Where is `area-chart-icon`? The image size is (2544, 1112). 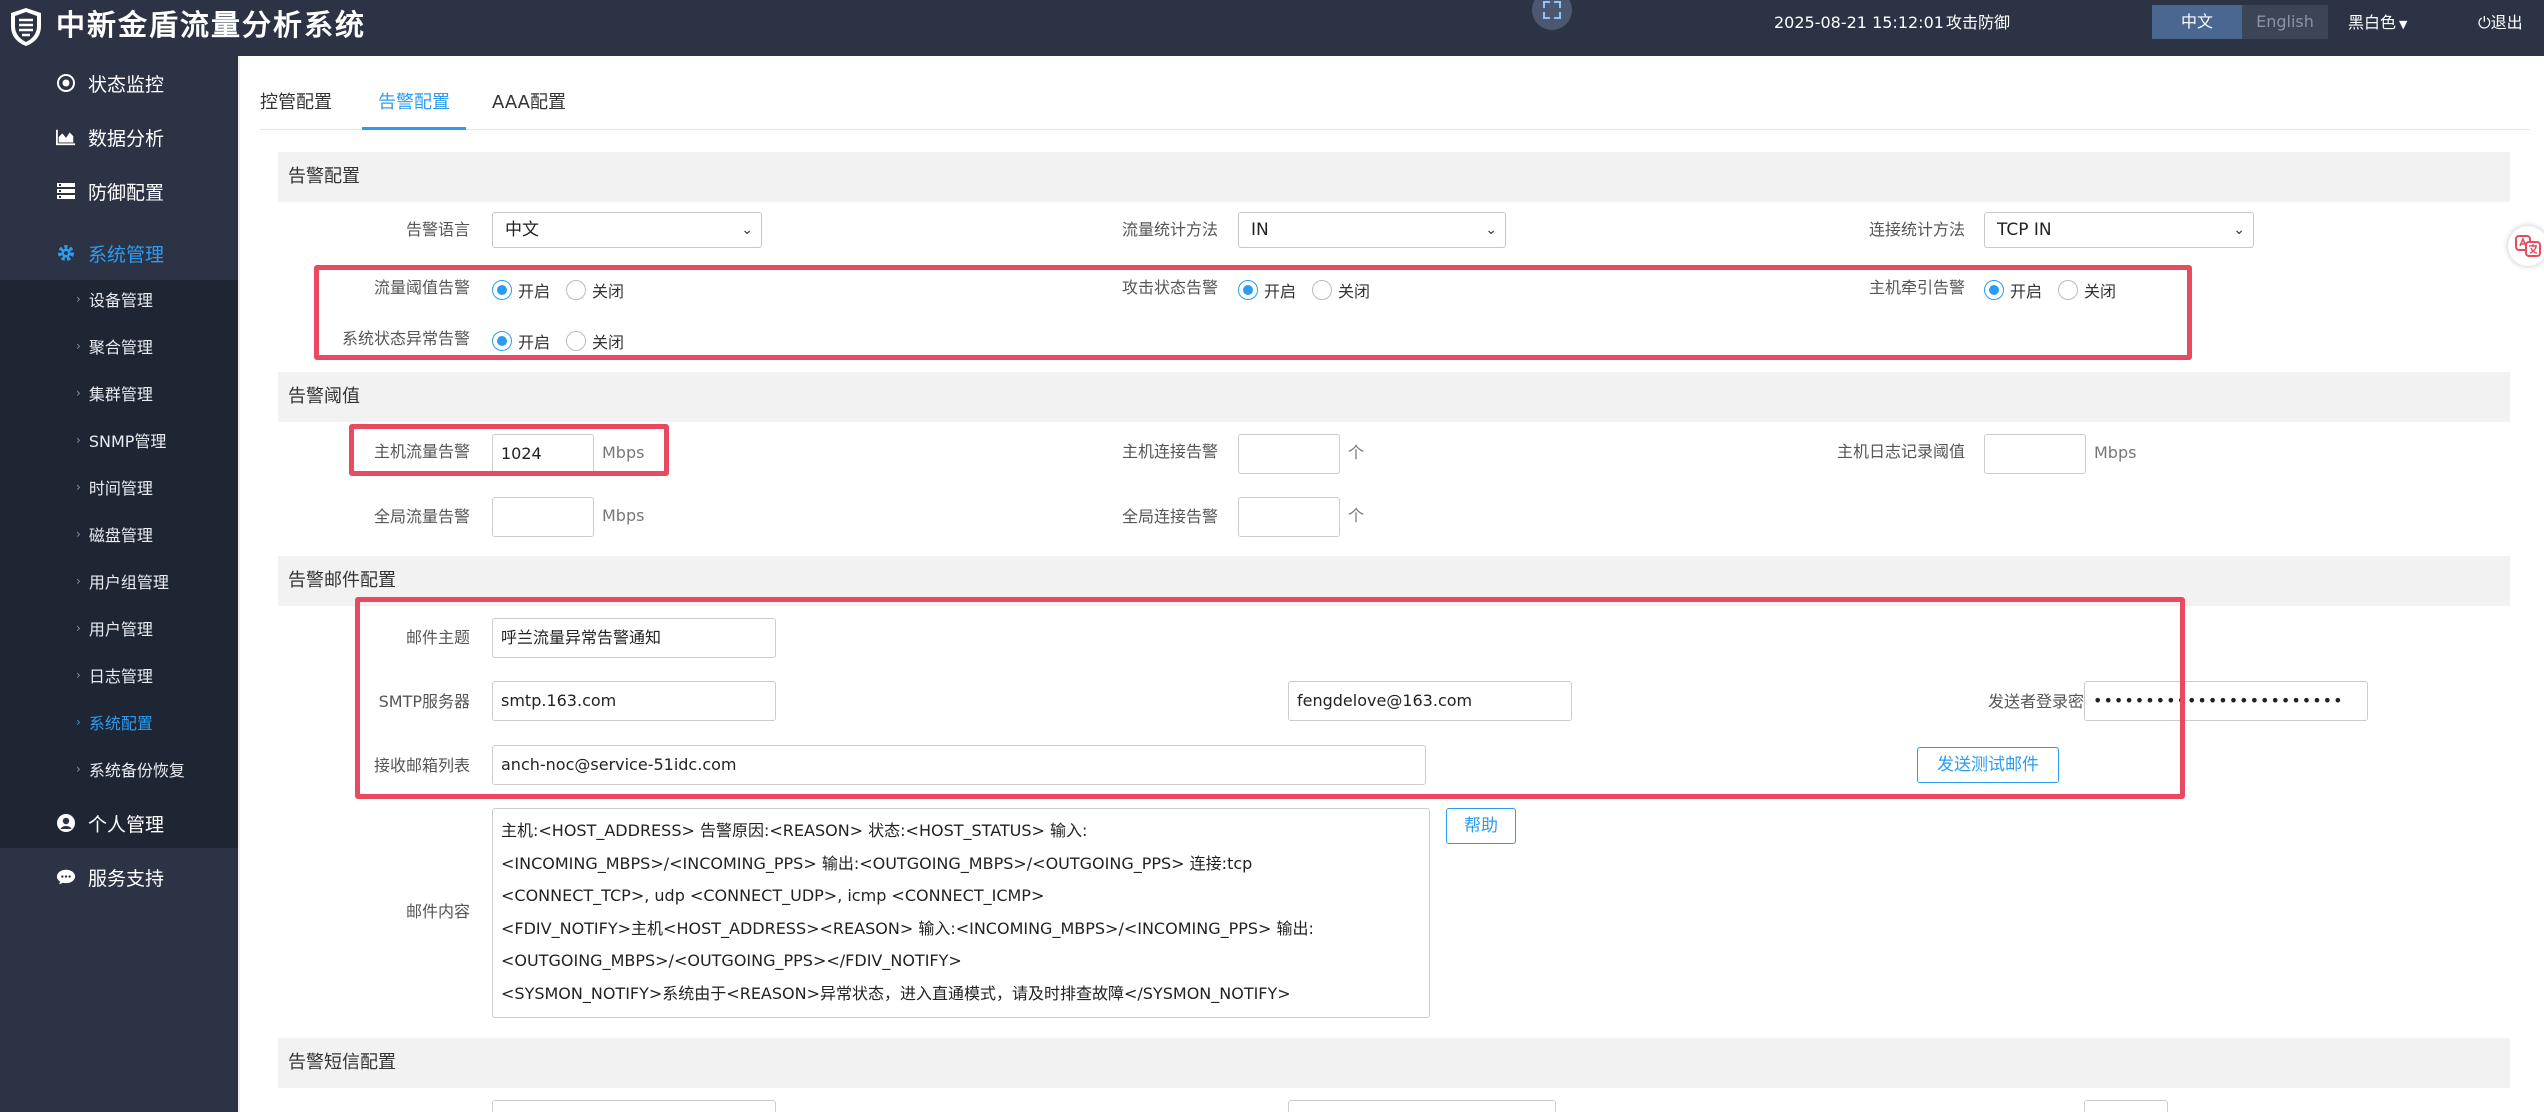 area-chart-icon is located at coordinates (66, 137).